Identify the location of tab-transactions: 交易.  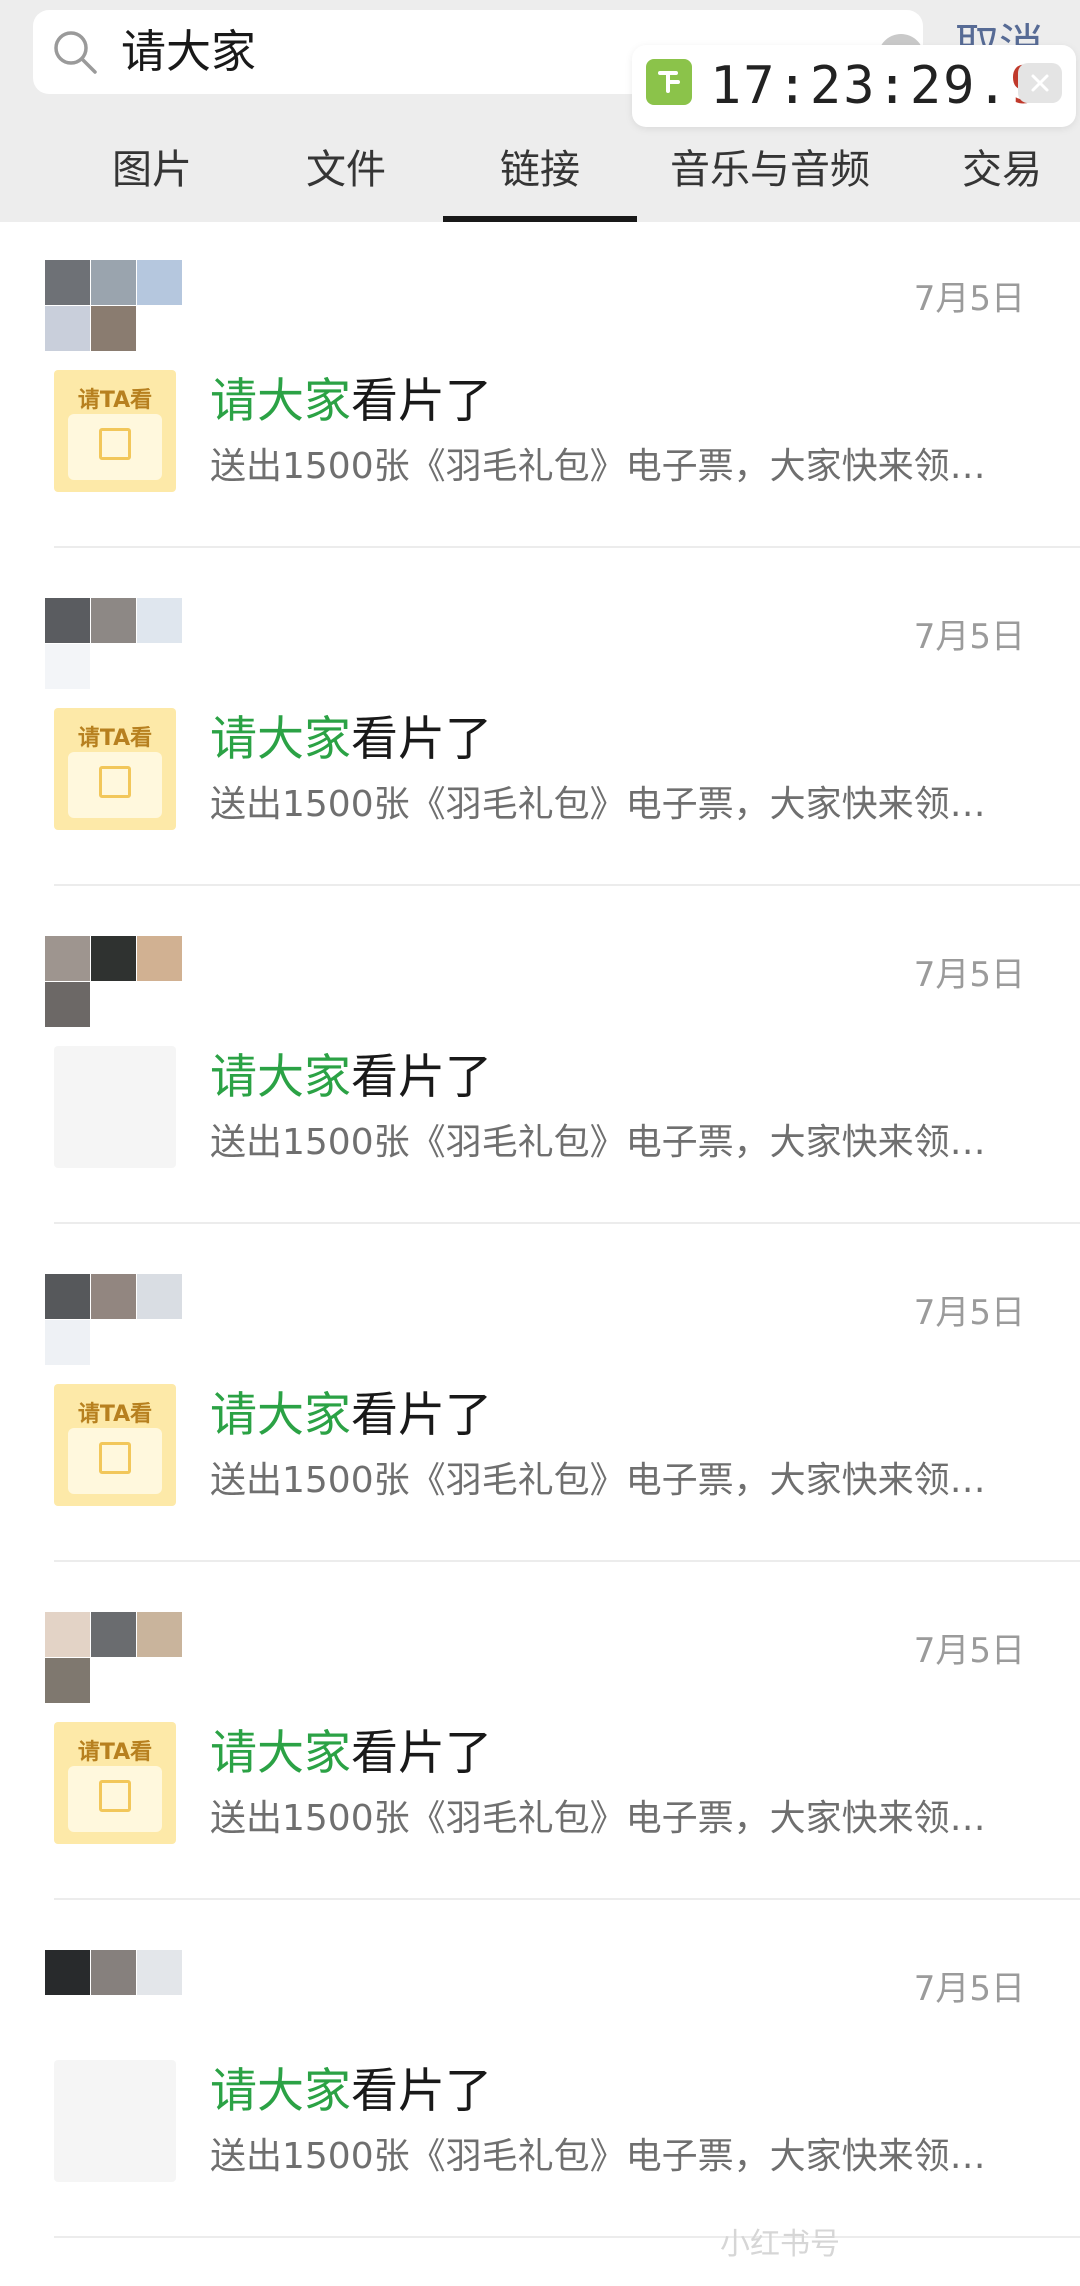
(1002, 170).